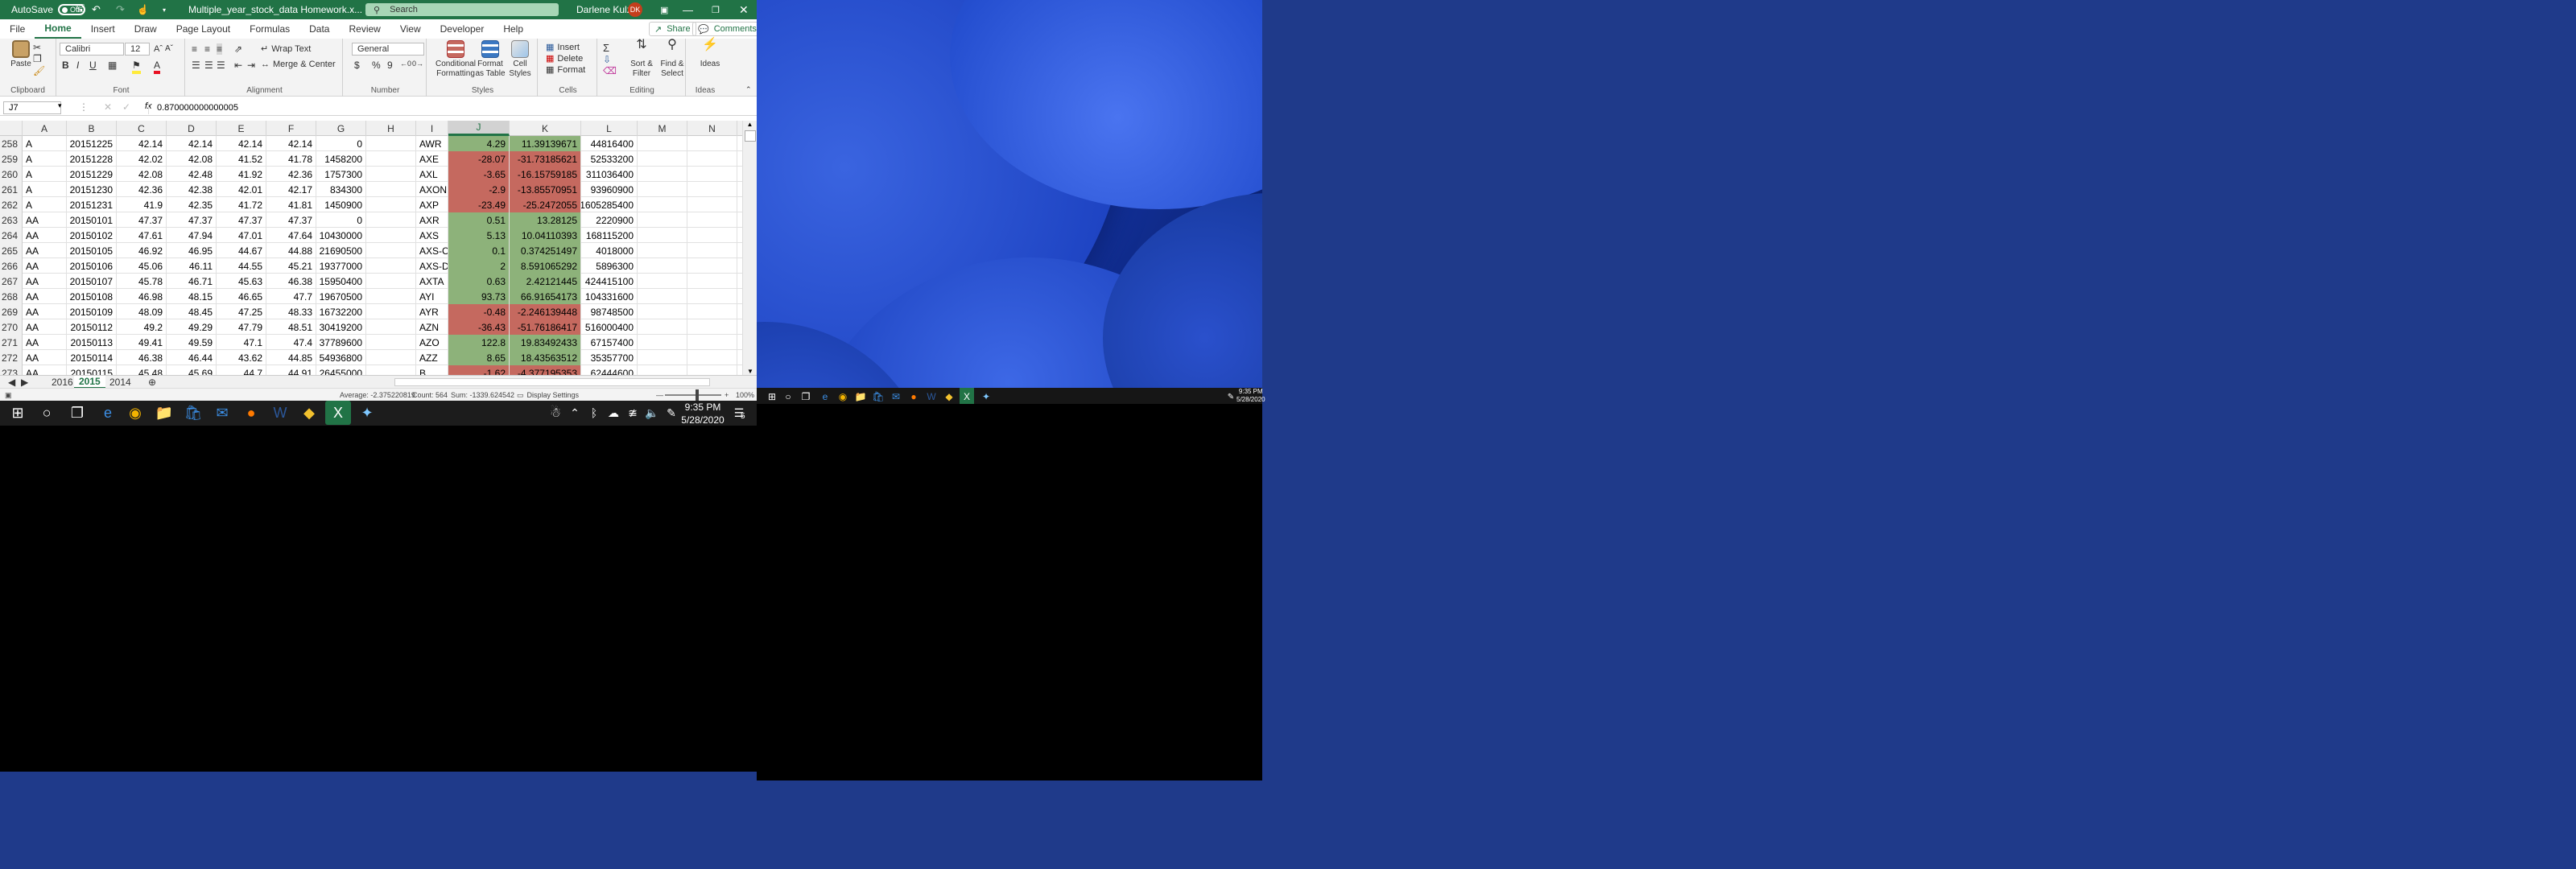  I want to click on column-header-k: K, so click(545, 128).